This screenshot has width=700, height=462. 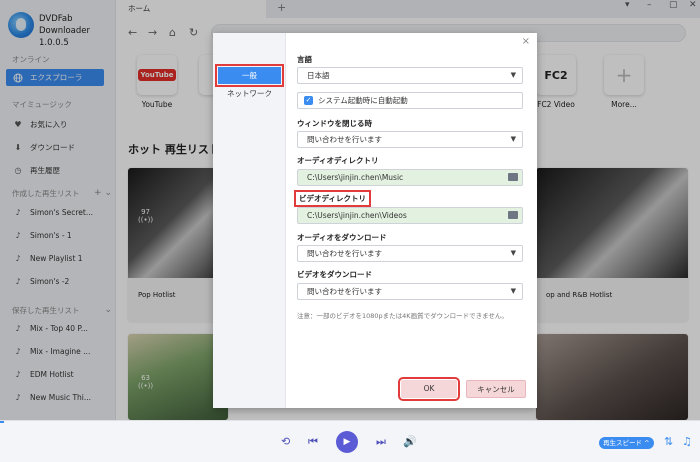 What do you see at coordinates (410, 177) in the screenshot?
I see `audio-dir-field: C:\Users\jinjin.chen\Music` at bounding box center [410, 177].